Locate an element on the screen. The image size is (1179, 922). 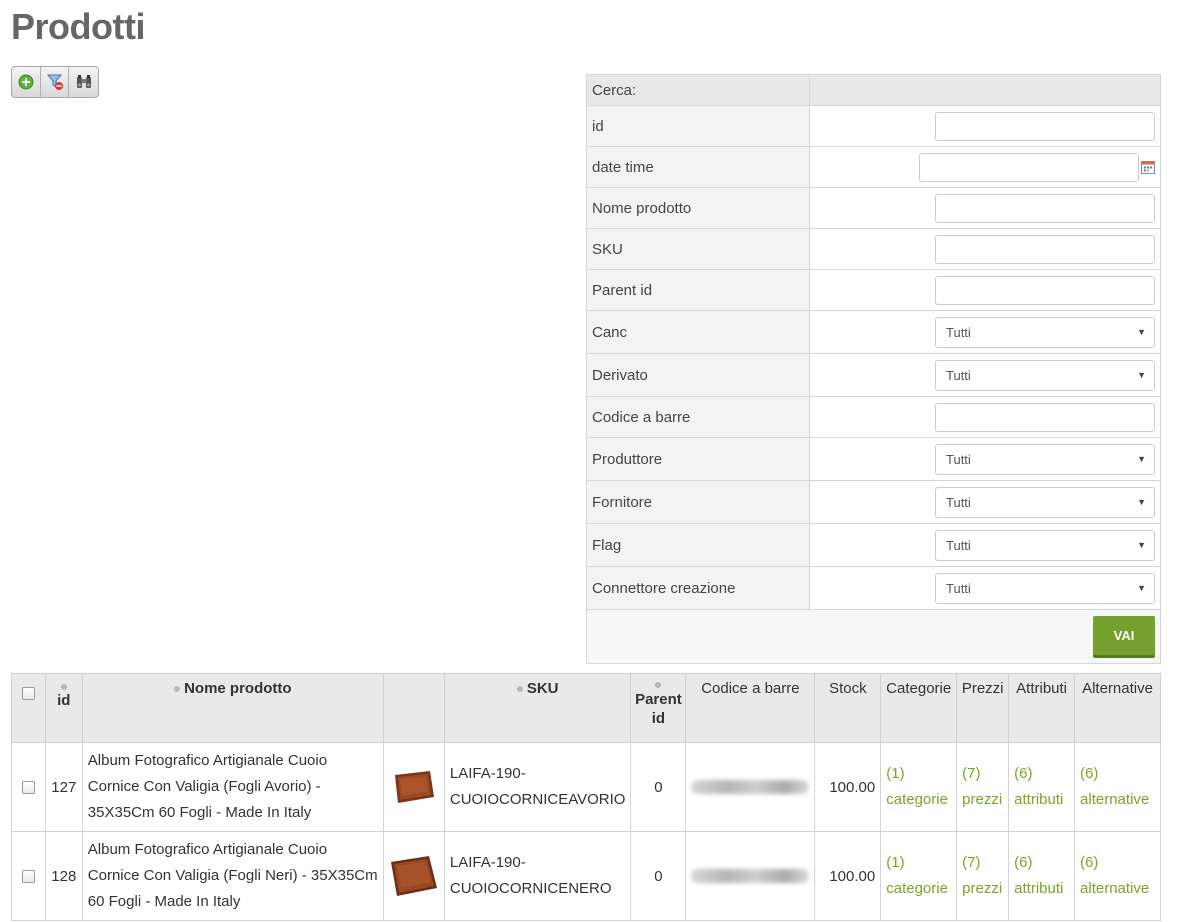
toolbar is located at coordinates (55, 82).